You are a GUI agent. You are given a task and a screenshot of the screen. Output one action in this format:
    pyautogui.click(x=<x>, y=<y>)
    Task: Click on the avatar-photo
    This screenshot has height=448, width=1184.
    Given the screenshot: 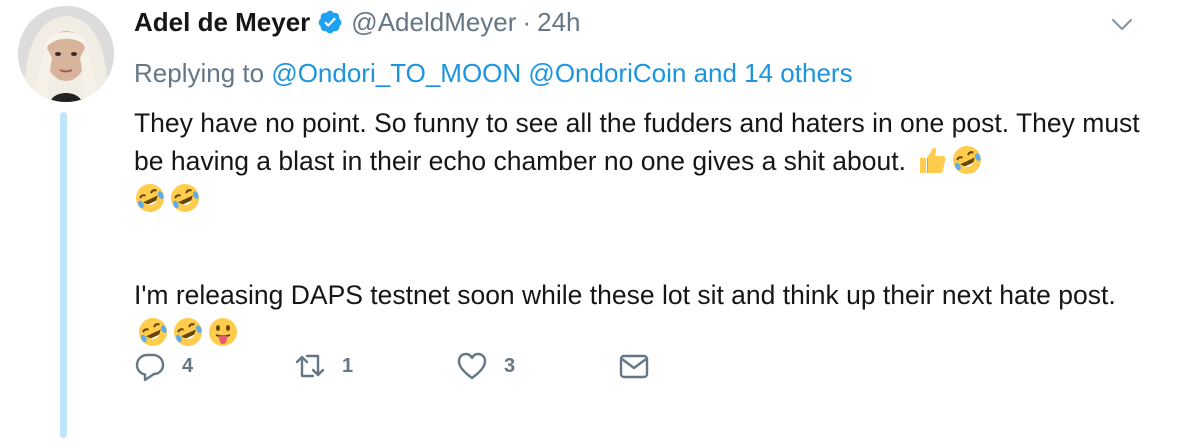 What is the action you would take?
    pyautogui.click(x=66, y=54)
    